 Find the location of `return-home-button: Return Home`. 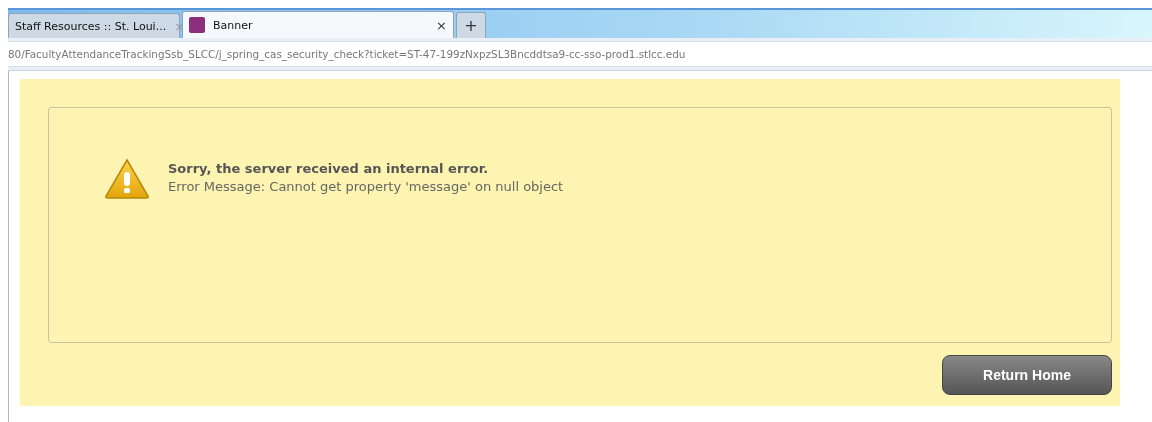

return-home-button: Return Home is located at coordinates (1027, 375).